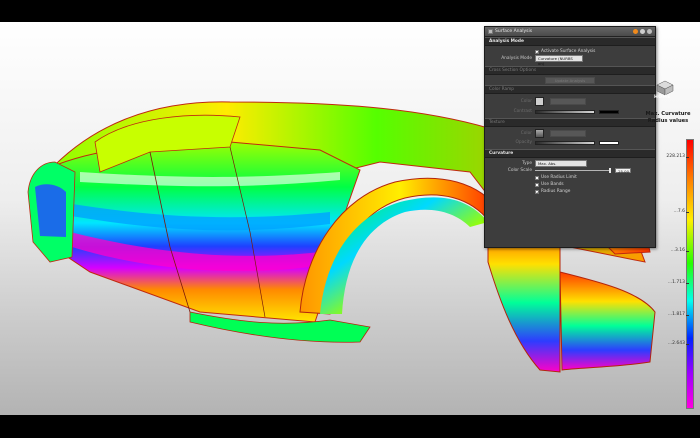 The image size is (700, 438). I want to click on letterbox-top, so click(350, 11).